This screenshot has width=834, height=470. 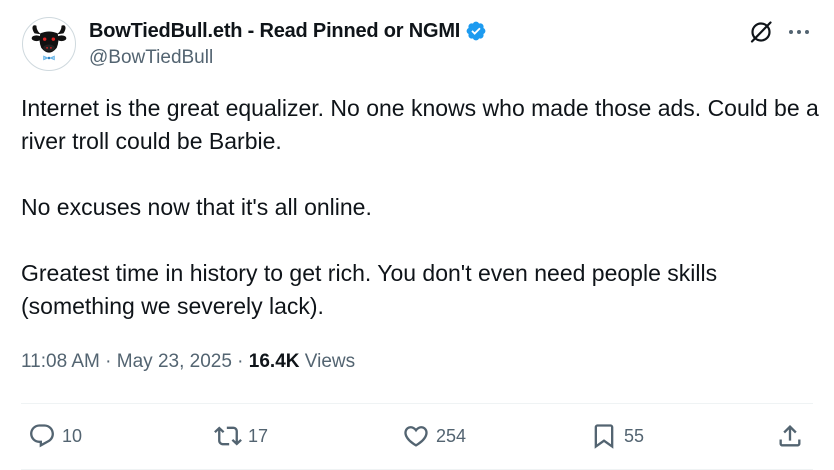 I want to click on tweet-time: 11:08 AM, so click(x=60, y=361).